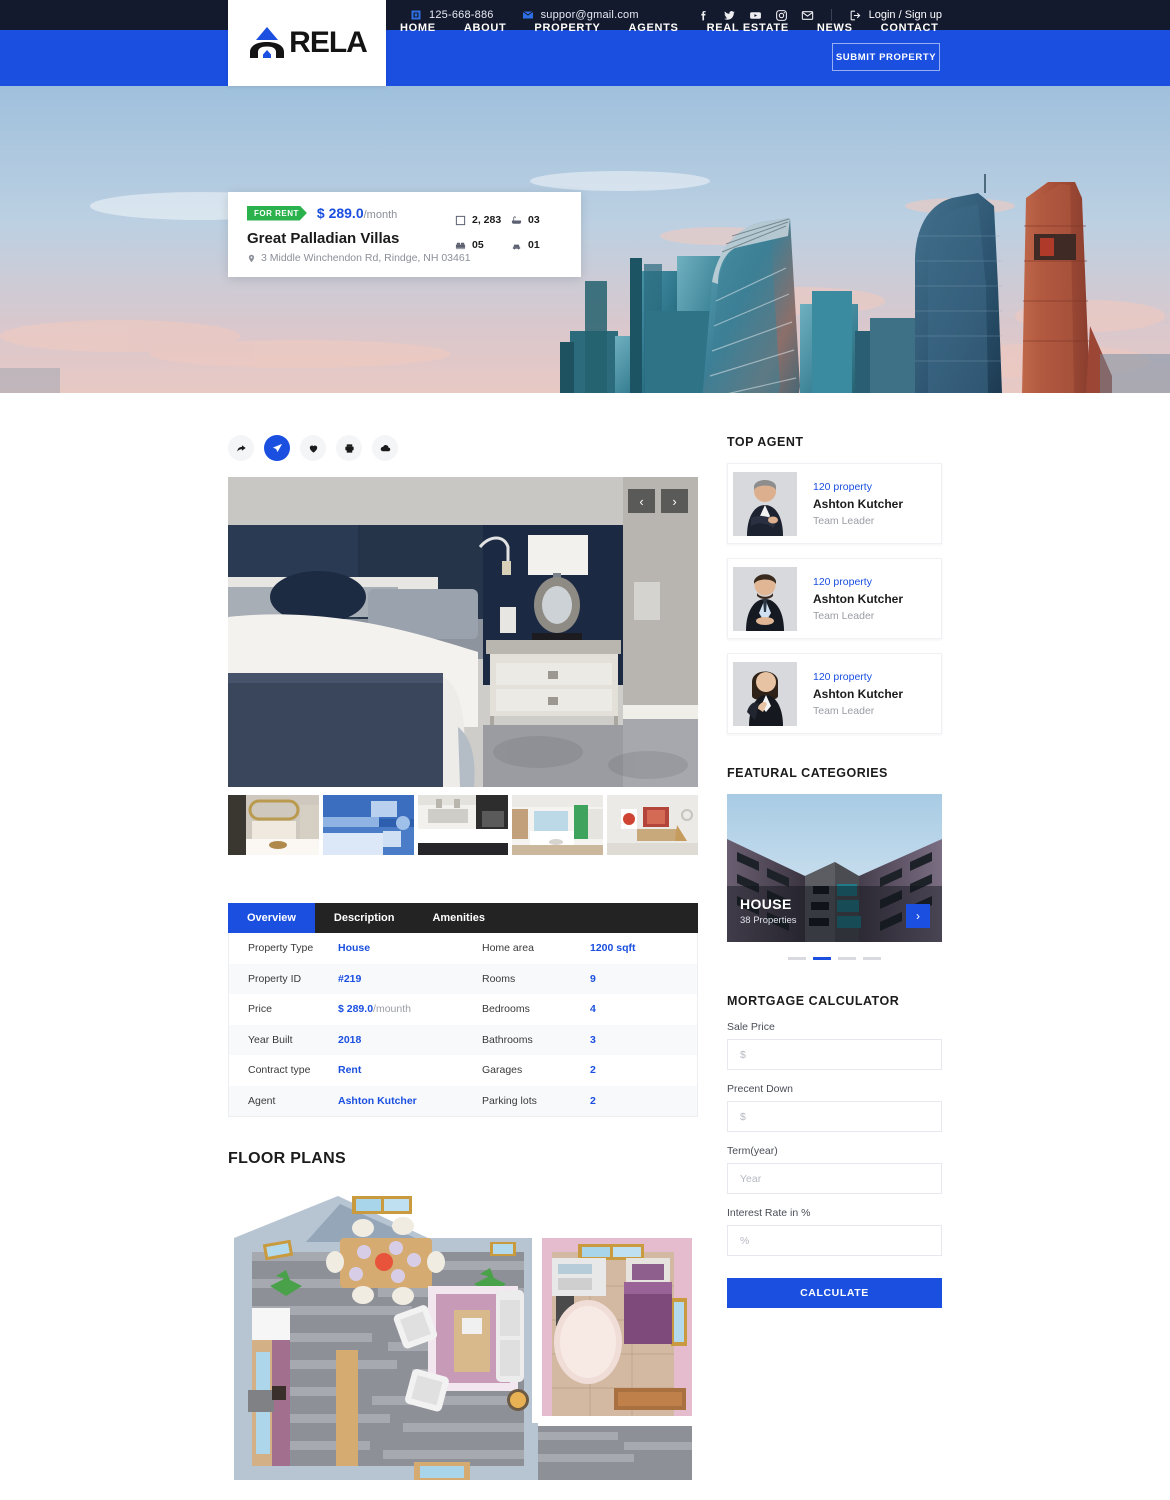 Image resolution: width=1170 pixels, height=1500 pixels. I want to click on nav-item-property: PROPERTY, so click(567, 28).